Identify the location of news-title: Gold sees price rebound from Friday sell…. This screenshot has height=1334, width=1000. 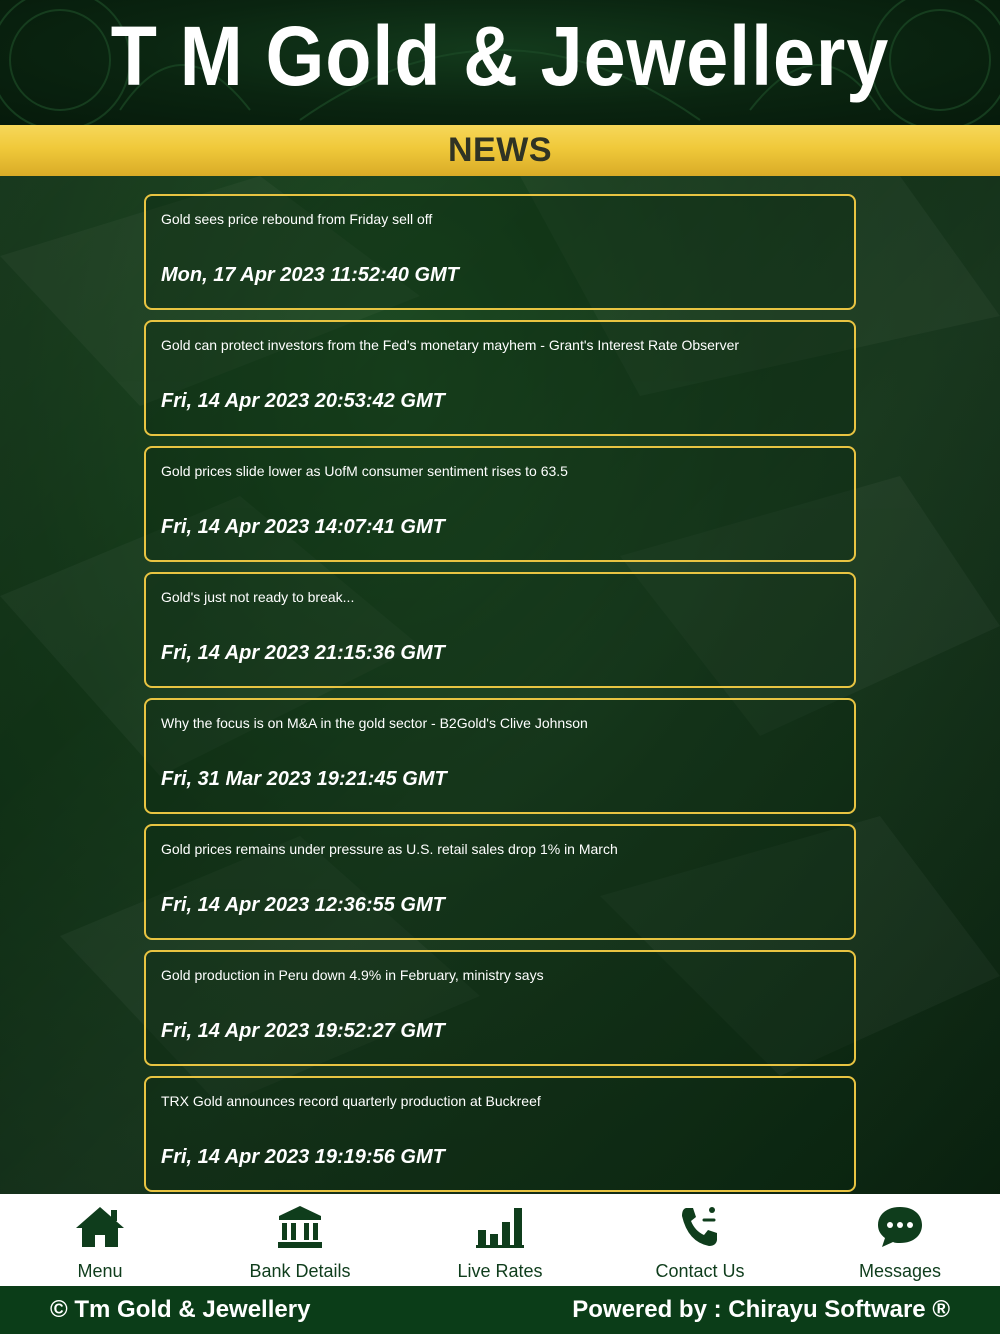
(297, 219).